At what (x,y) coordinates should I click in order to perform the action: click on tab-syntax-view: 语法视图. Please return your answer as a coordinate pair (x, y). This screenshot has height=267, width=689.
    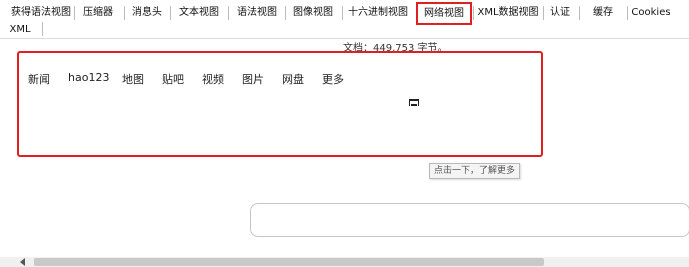
    Looking at the image, I should click on (257, 13).